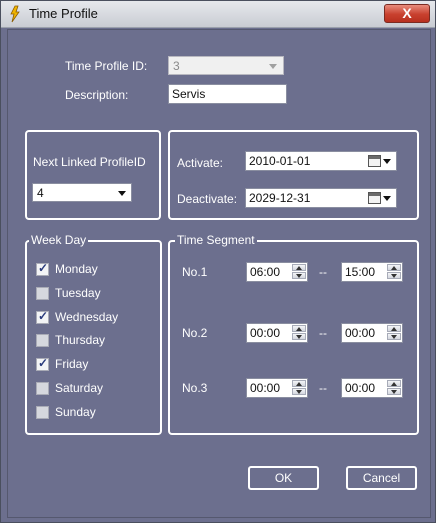 This screenshot has height=523, width=436. I want to click on weekday-label: Saturday, so click(79, 388).